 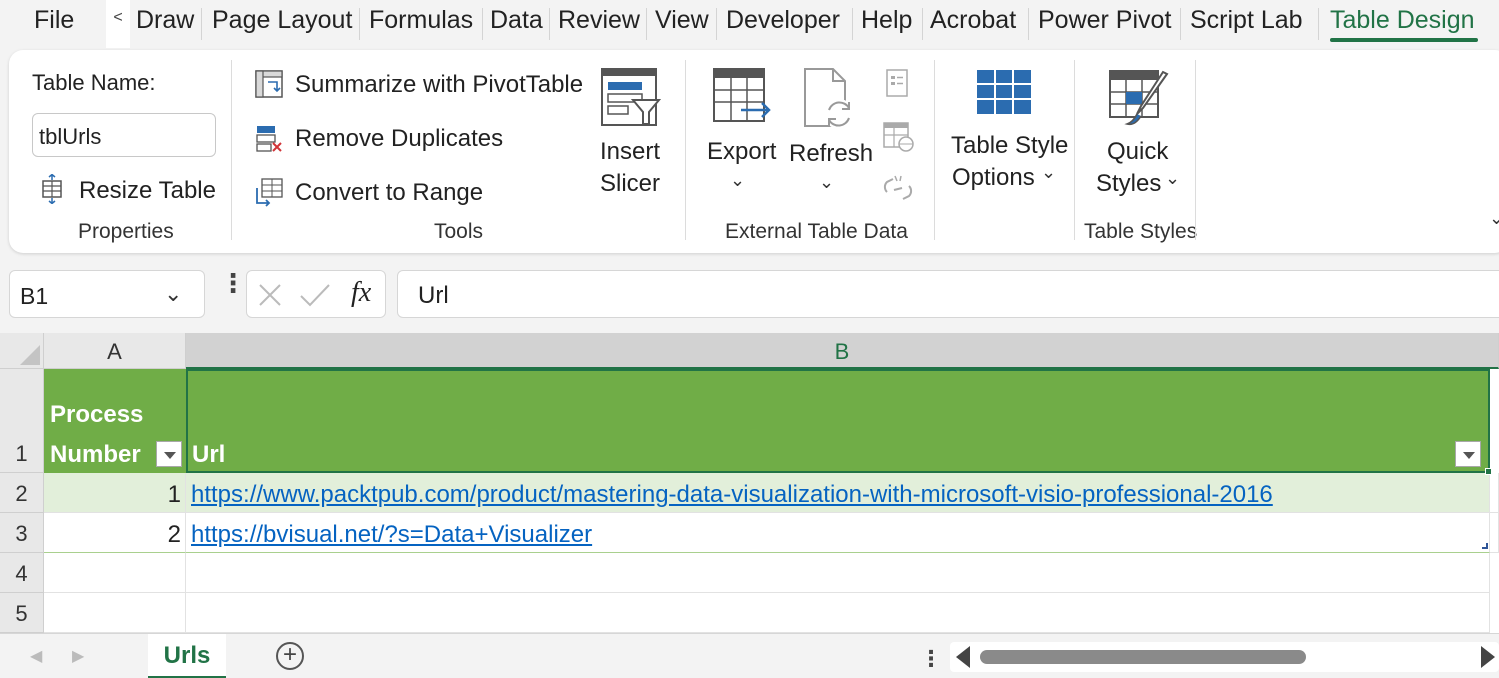 I want to click on open-in-browser-icon, so click(x=898, y=137).